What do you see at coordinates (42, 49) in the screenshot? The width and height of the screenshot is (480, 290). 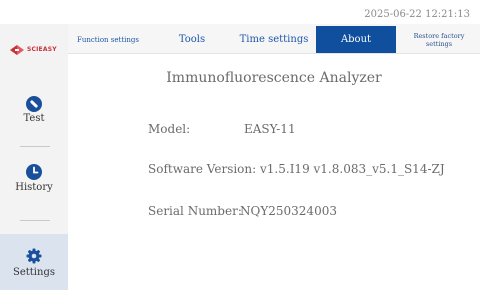 I see `logo-text: SCIEASY` at bounding box center [42, 49].